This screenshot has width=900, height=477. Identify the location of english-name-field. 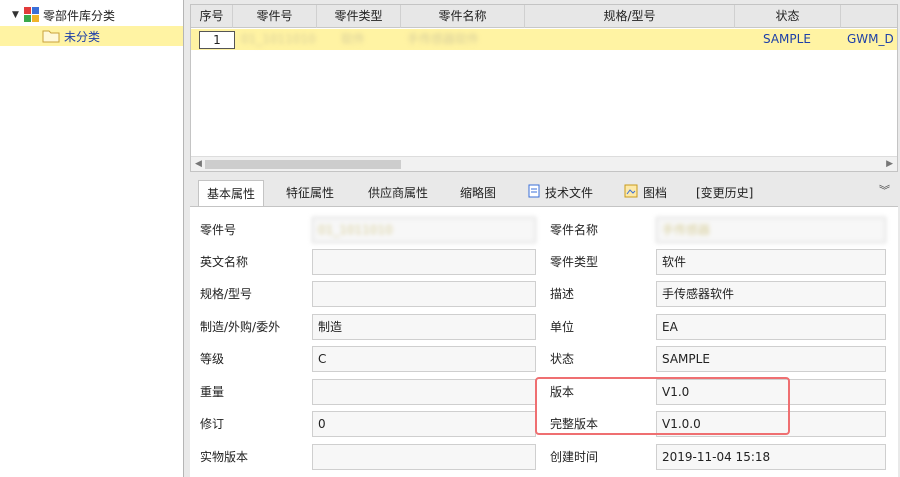
(424, 262).